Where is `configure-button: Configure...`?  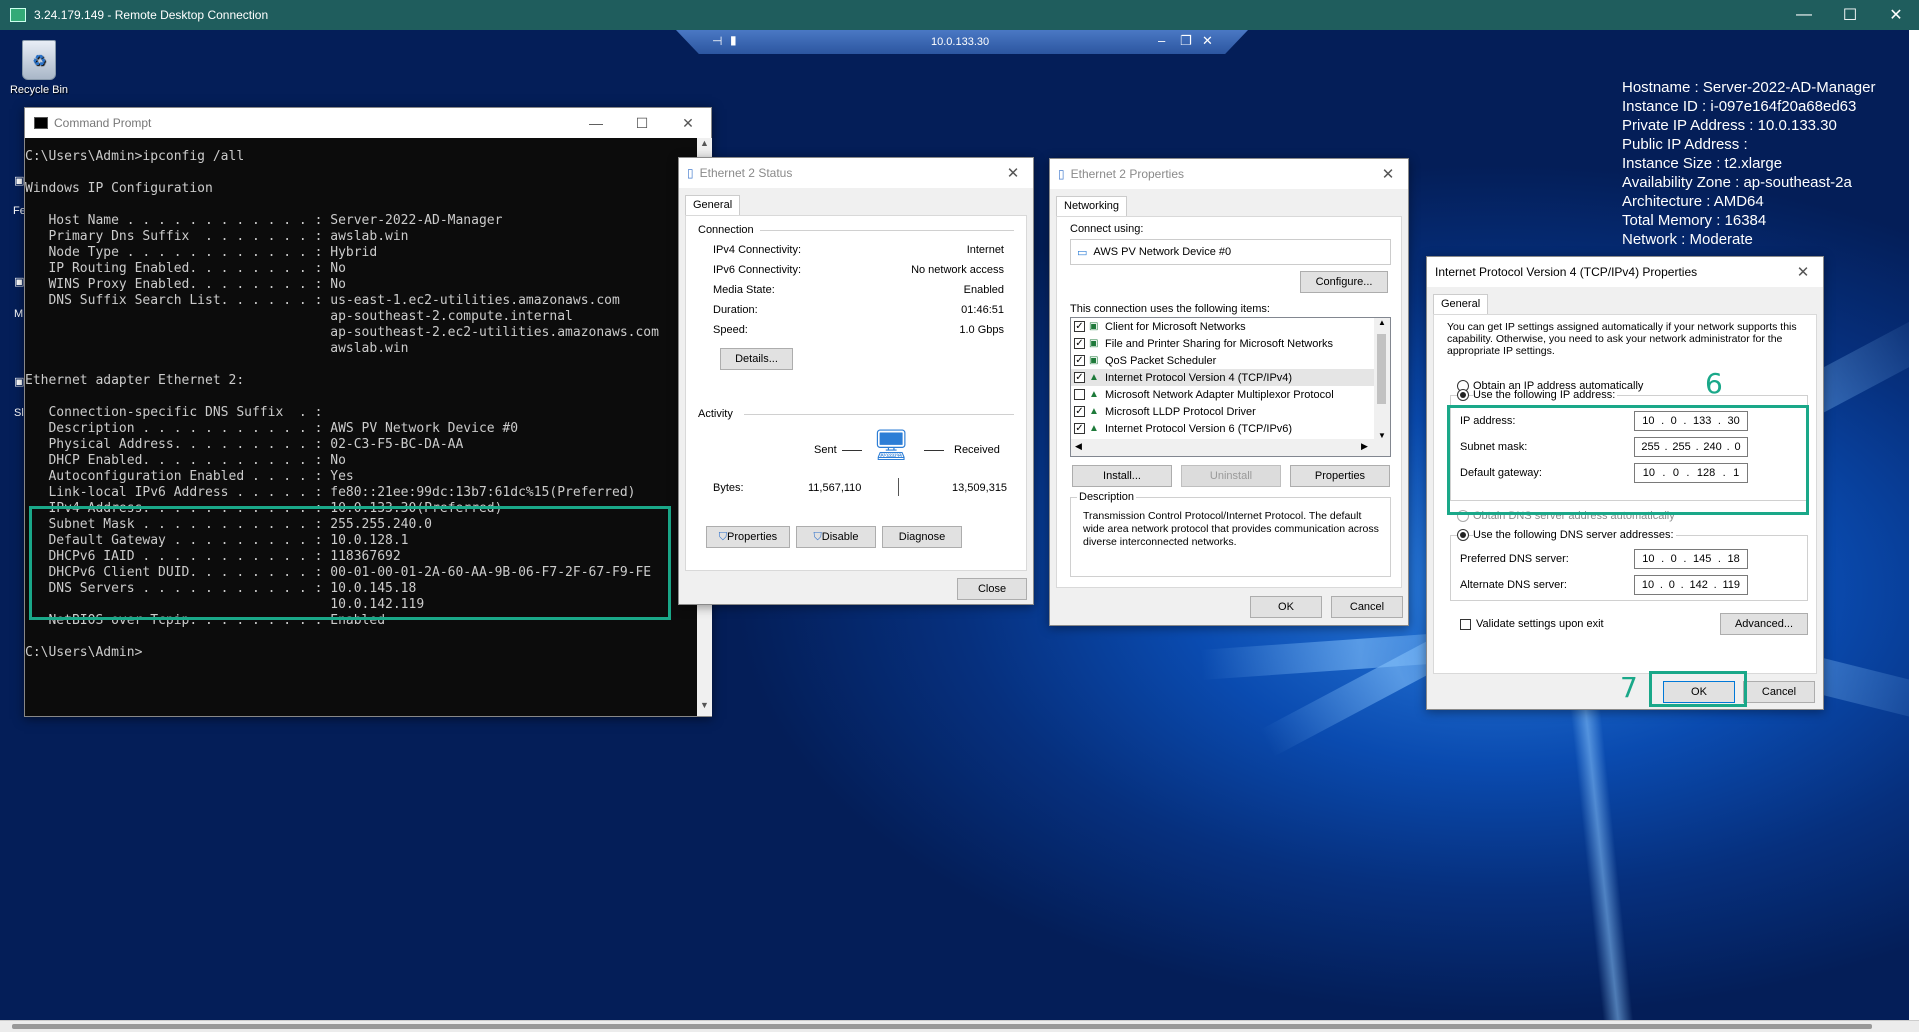 configure-button: Configure... is located at coordinates (1344, 282).